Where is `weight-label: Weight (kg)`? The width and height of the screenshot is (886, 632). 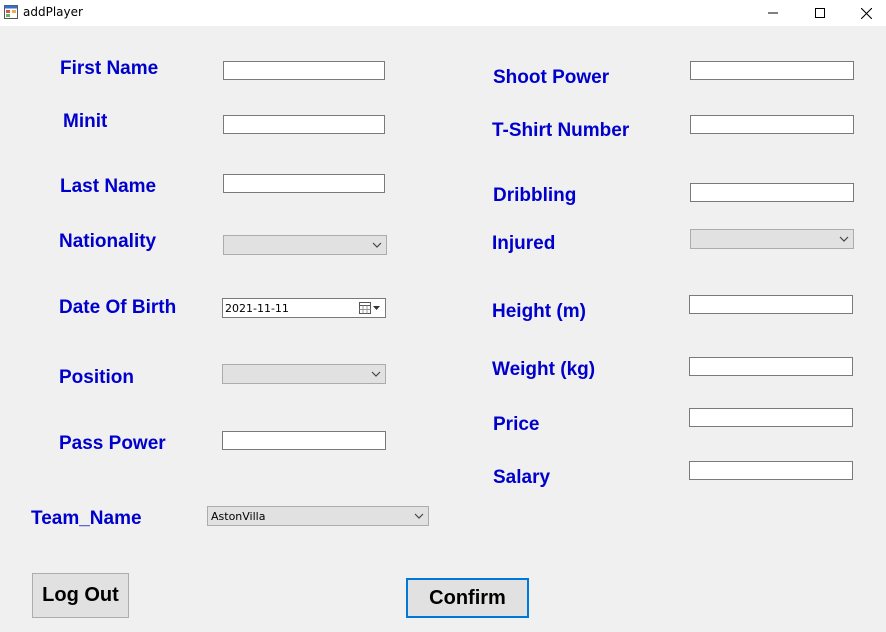 weight-label: Weight (kg) is located at coordinates (544, 369).